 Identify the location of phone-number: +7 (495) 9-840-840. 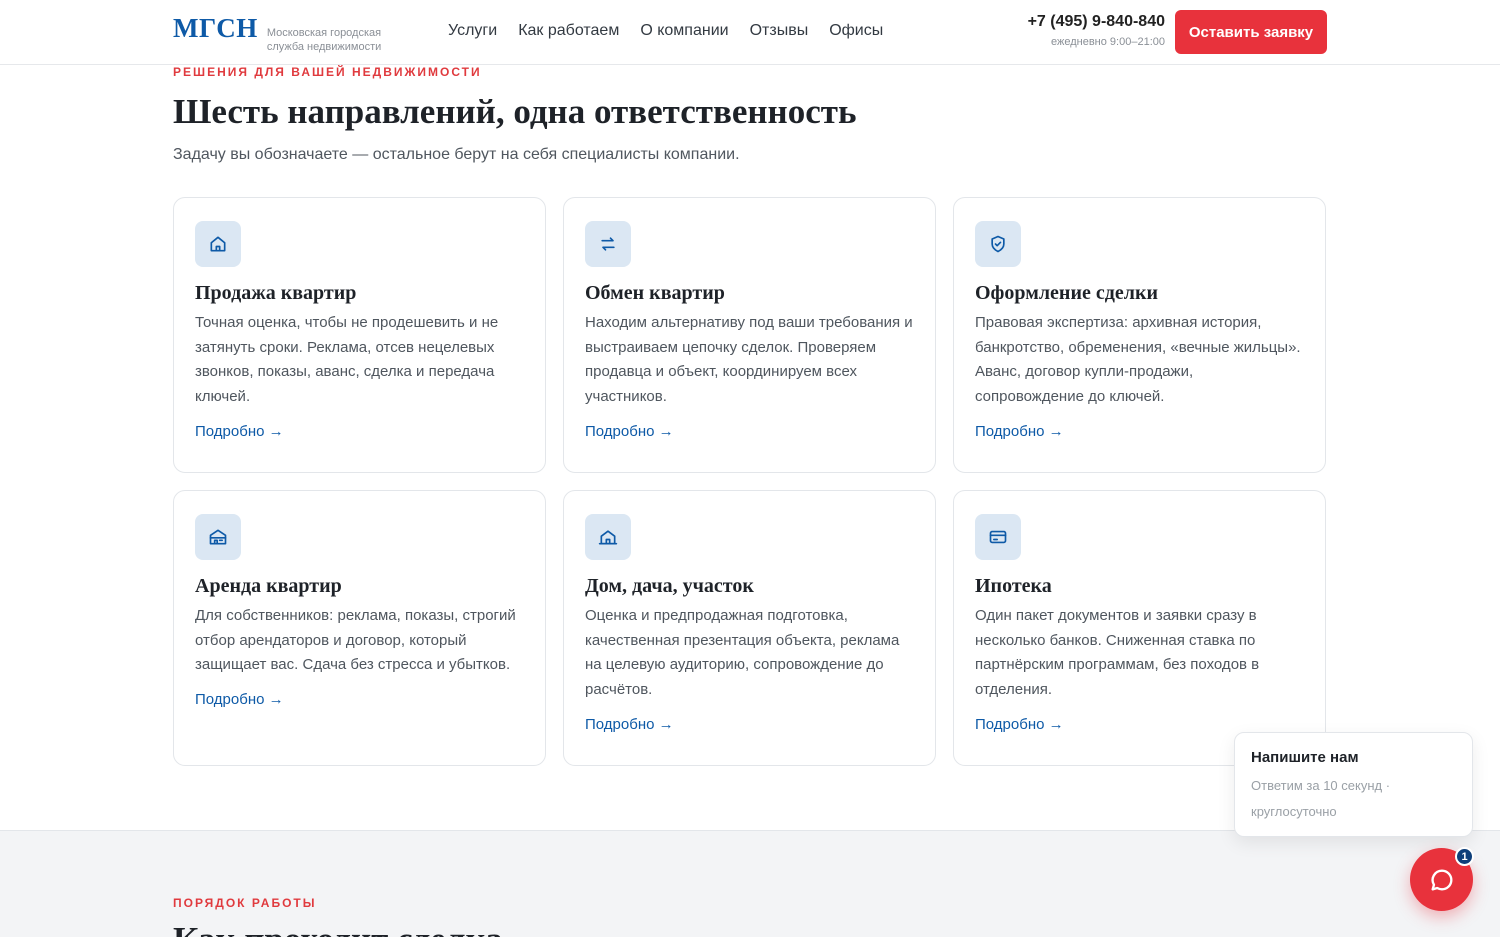
(1096, 22).